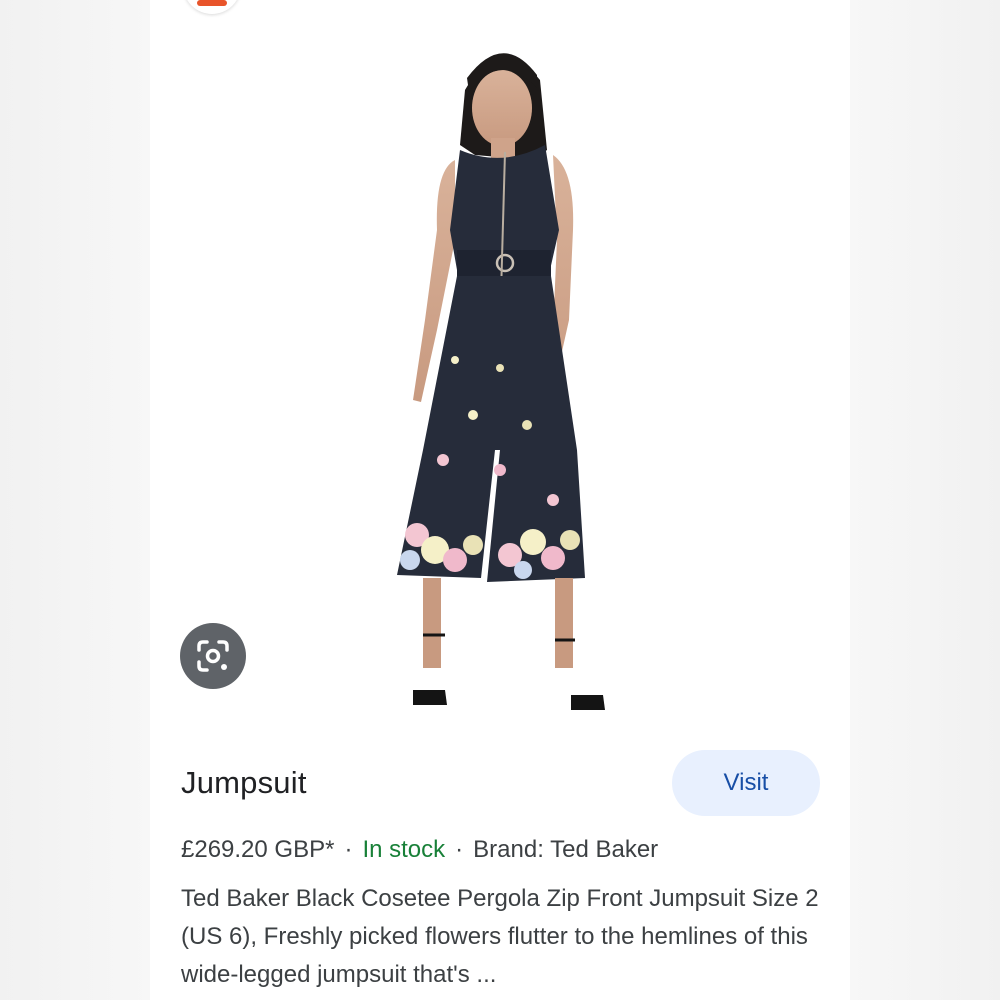 This screenshot has width=1000, height=1000. What do you see at coordinates (258, 849) in the screenshot?
I see `price: £269.20 GBP*` at bounding box center [258, 849].